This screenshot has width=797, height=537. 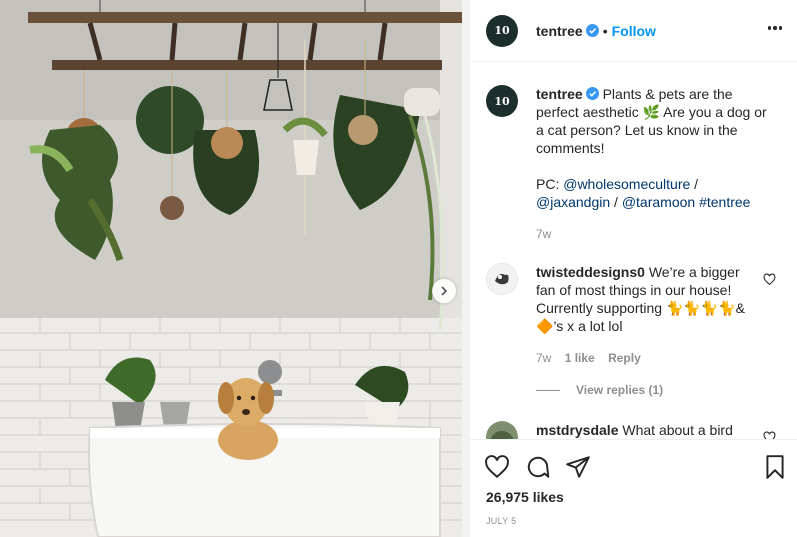 I want to click on more-options-icon, so click(x=775, y=28).